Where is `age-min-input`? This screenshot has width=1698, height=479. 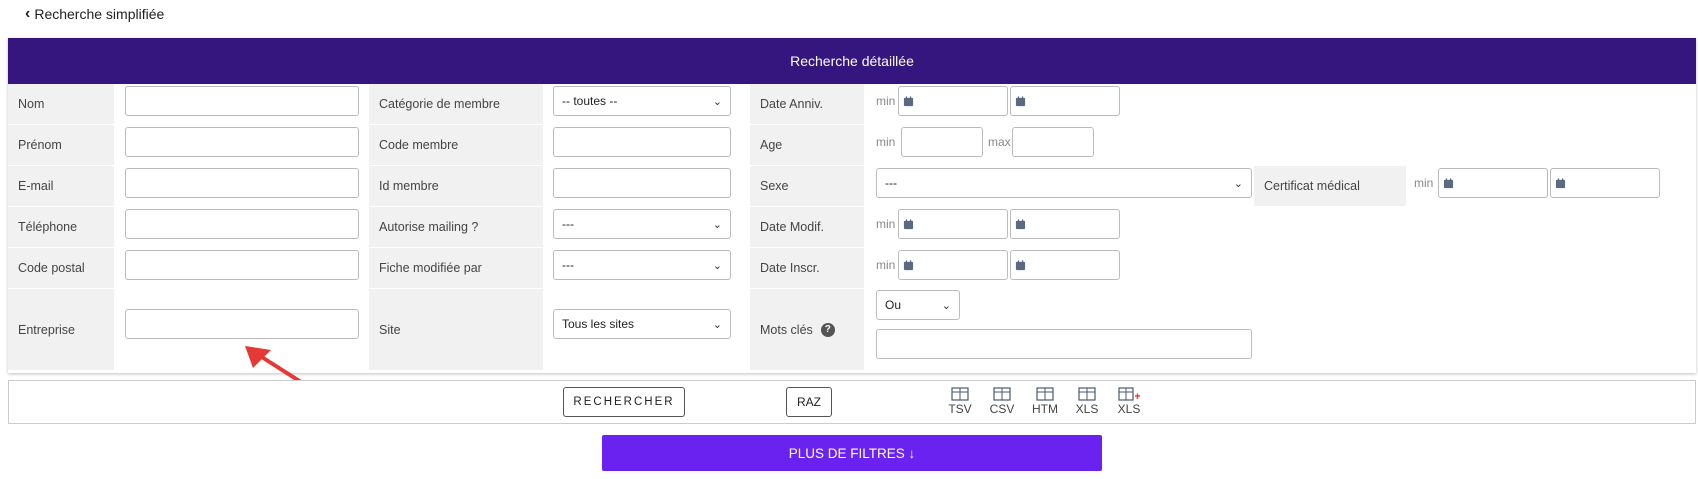
age-min-input is located at coordinates (942, 142).